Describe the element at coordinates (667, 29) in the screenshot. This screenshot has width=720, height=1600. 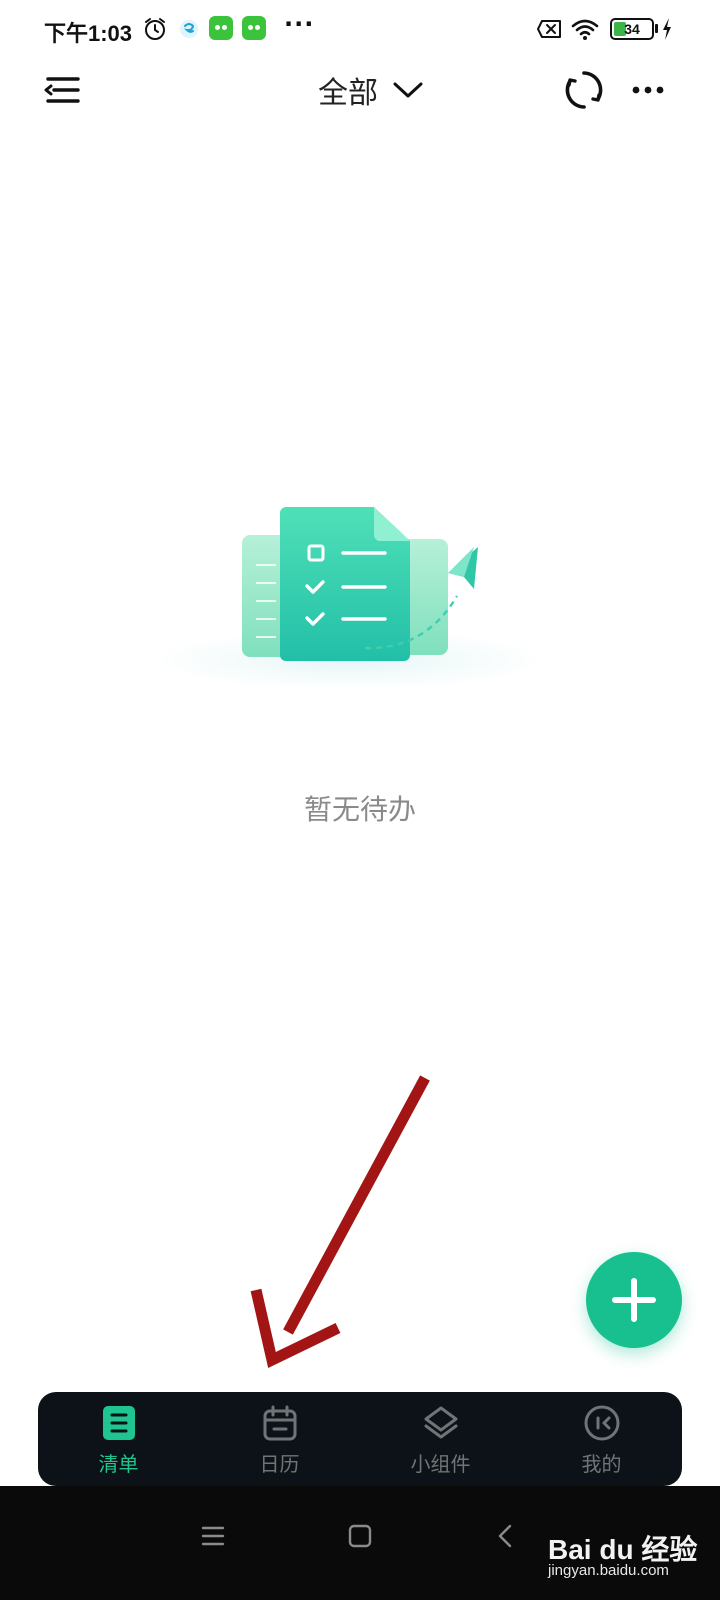
I see `charging-icon` at that location.